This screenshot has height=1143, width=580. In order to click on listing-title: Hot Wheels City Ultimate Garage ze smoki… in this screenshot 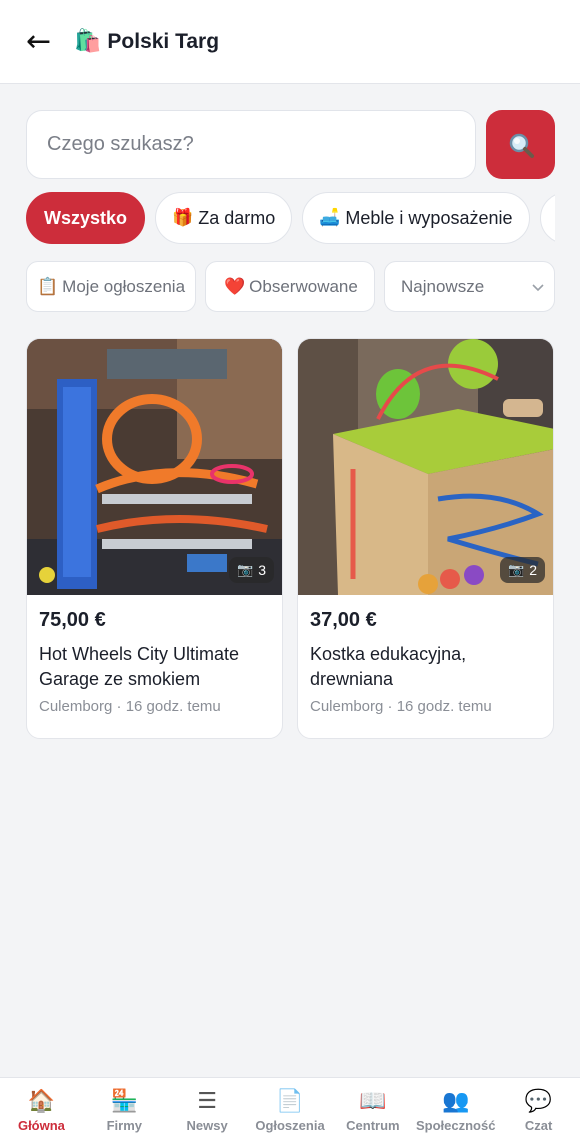, I will do `click(139, 666)`.